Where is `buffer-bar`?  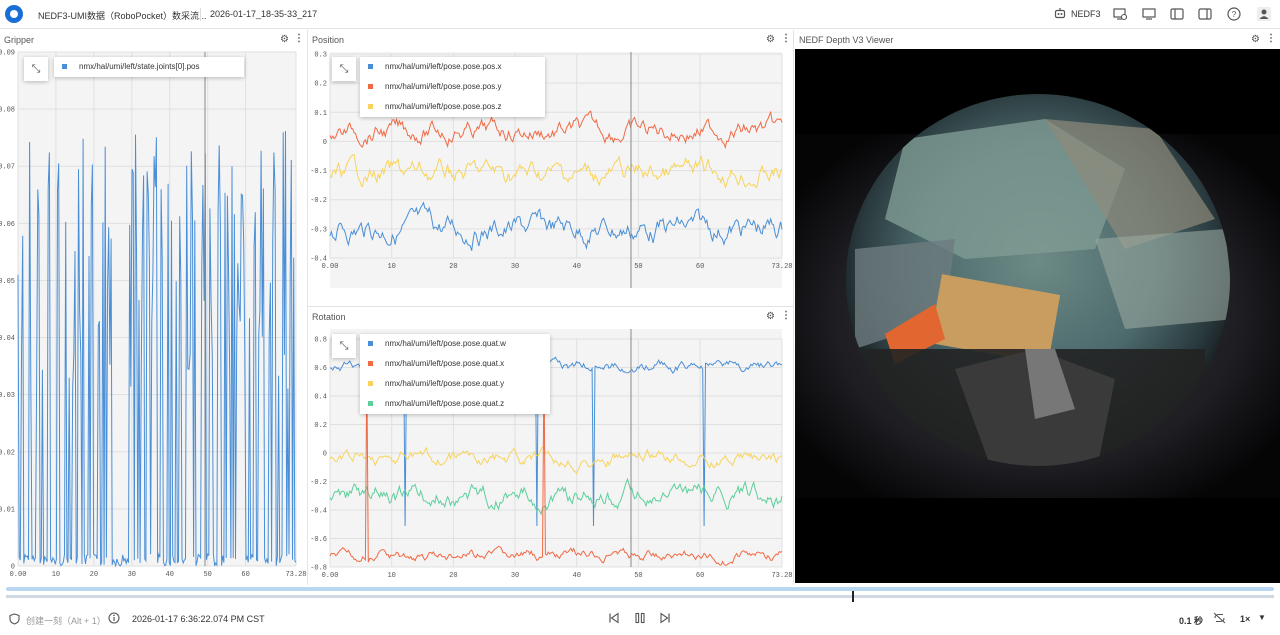
buffer-bar is located at coordinates (640, 589).